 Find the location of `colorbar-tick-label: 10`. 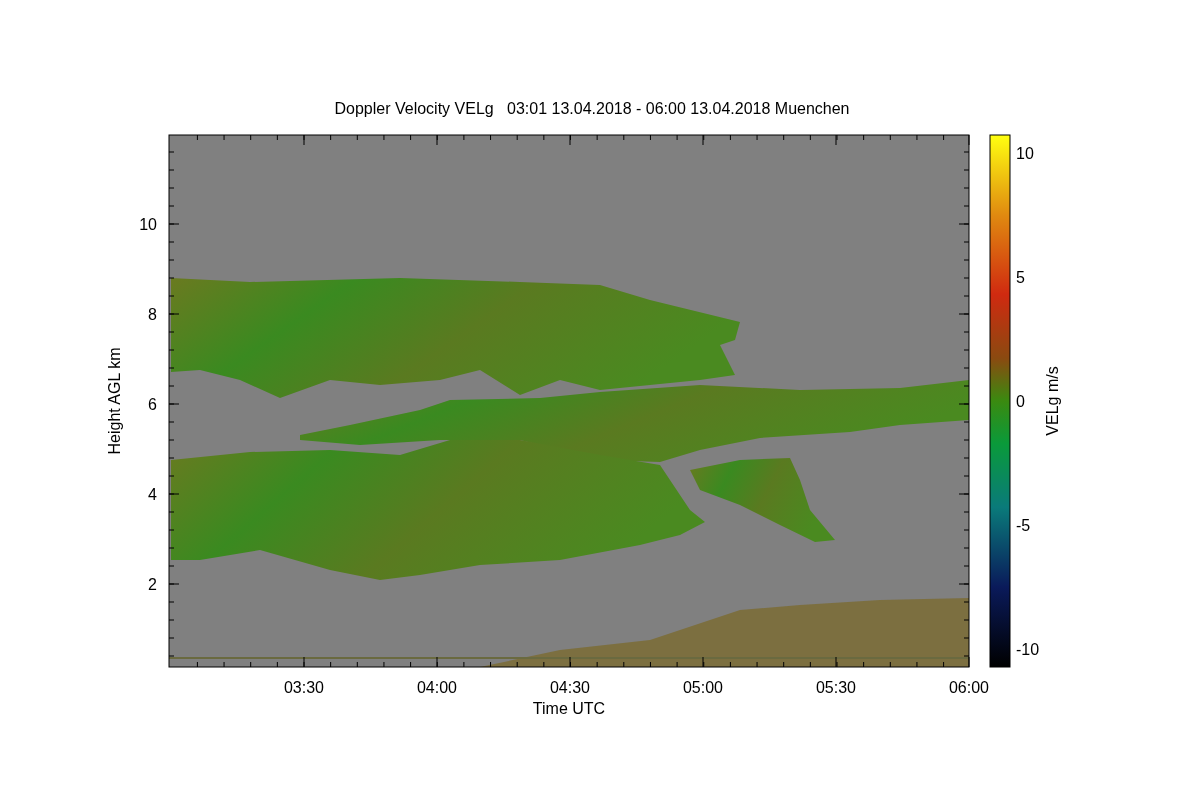

colorbar-tick-label: 10 is located at coordinates (1025, 153).